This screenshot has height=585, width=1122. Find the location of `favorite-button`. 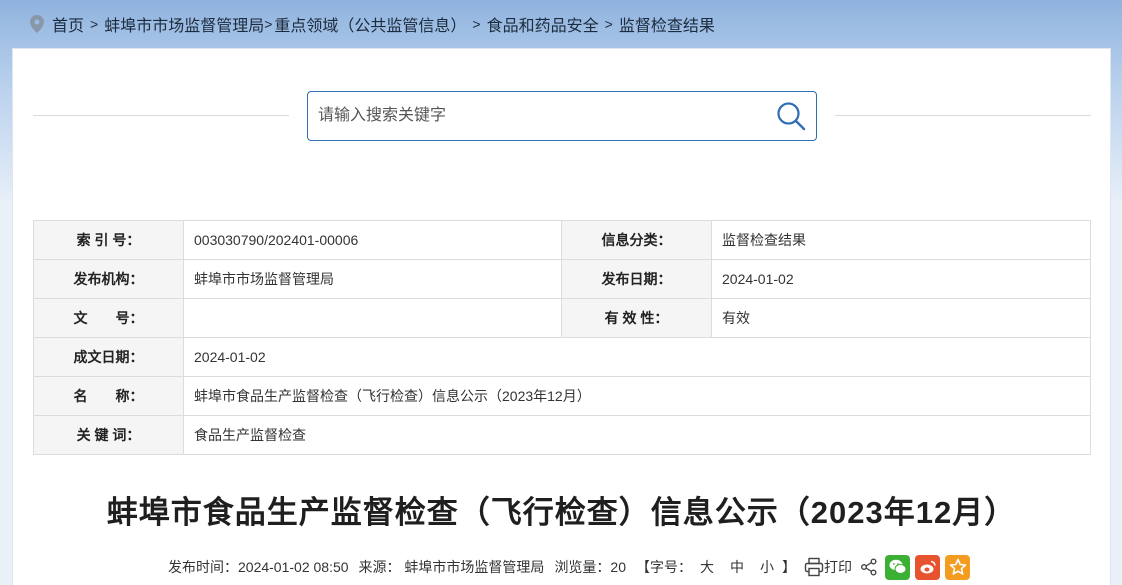

favorite-button is located at coordinates (958, 567).